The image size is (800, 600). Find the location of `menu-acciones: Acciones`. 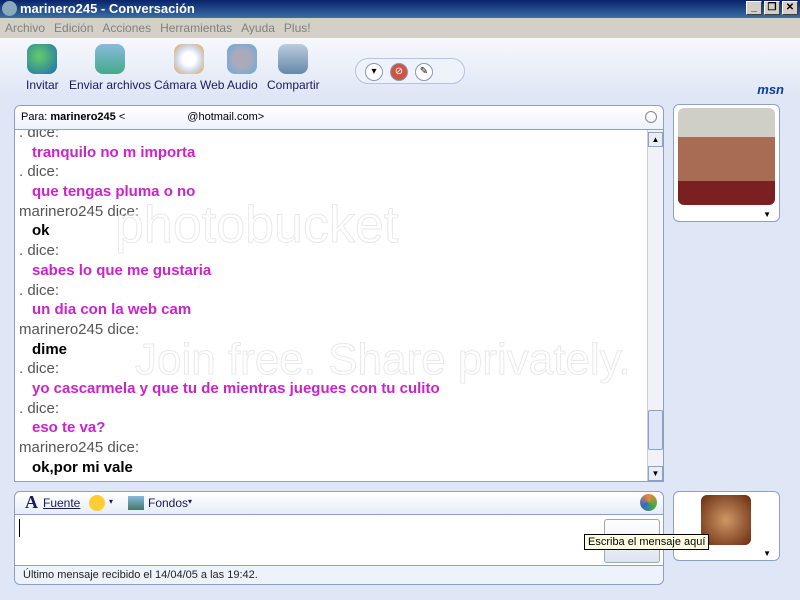

menu-acciones: Acciones is located at coordinates (126, 28).